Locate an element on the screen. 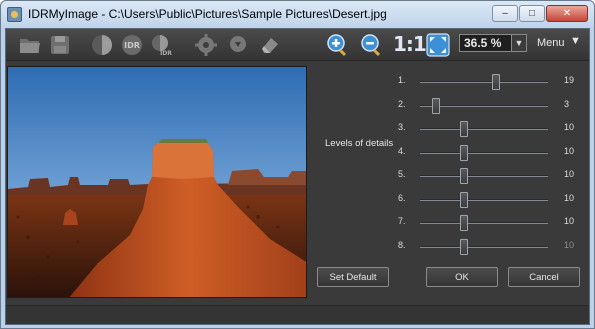 The width and height of the screenshot is (595, 329). level-value-label: 3 is located at coordinates (567, 103).